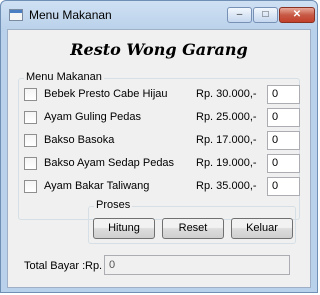 Image resolution: width=320 pixels, height=295 pixels. I want to click on menu-item-label: Ayam Guling Pedas, so click(92, 117).